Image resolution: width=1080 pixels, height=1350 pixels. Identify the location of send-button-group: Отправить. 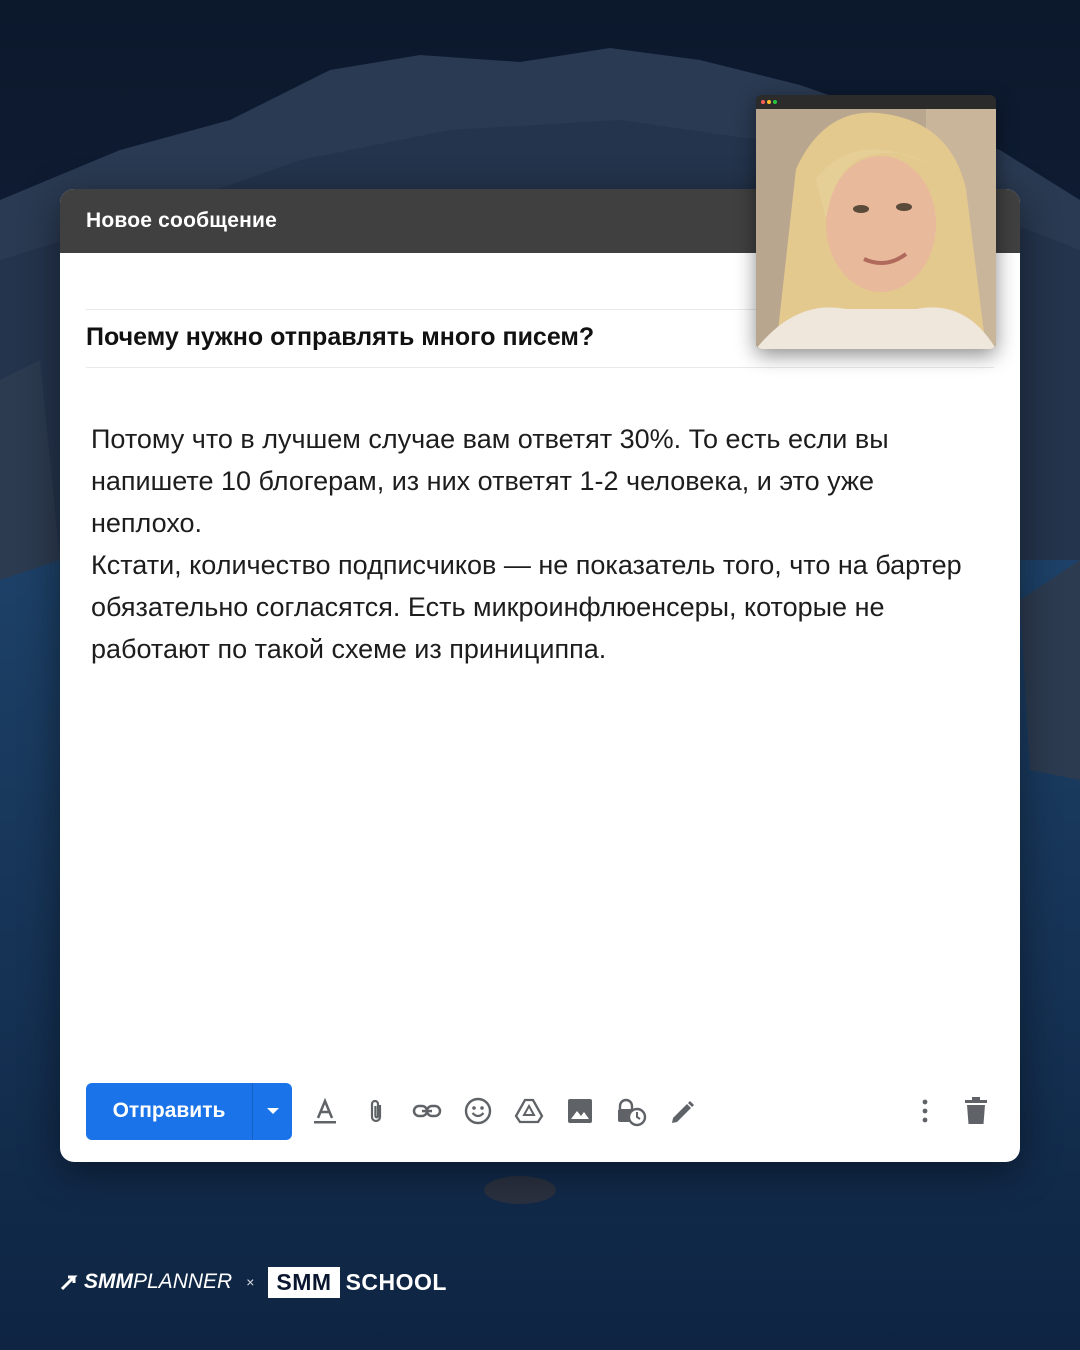
(189, 1111).